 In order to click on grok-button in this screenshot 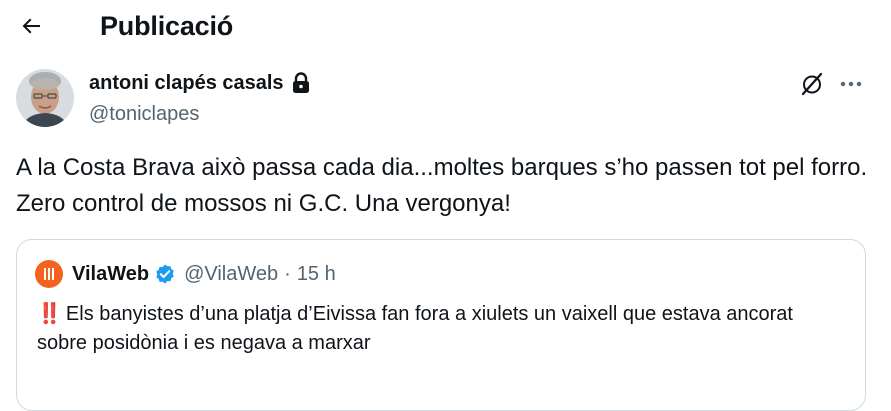, I will do `click(812, 84)`.